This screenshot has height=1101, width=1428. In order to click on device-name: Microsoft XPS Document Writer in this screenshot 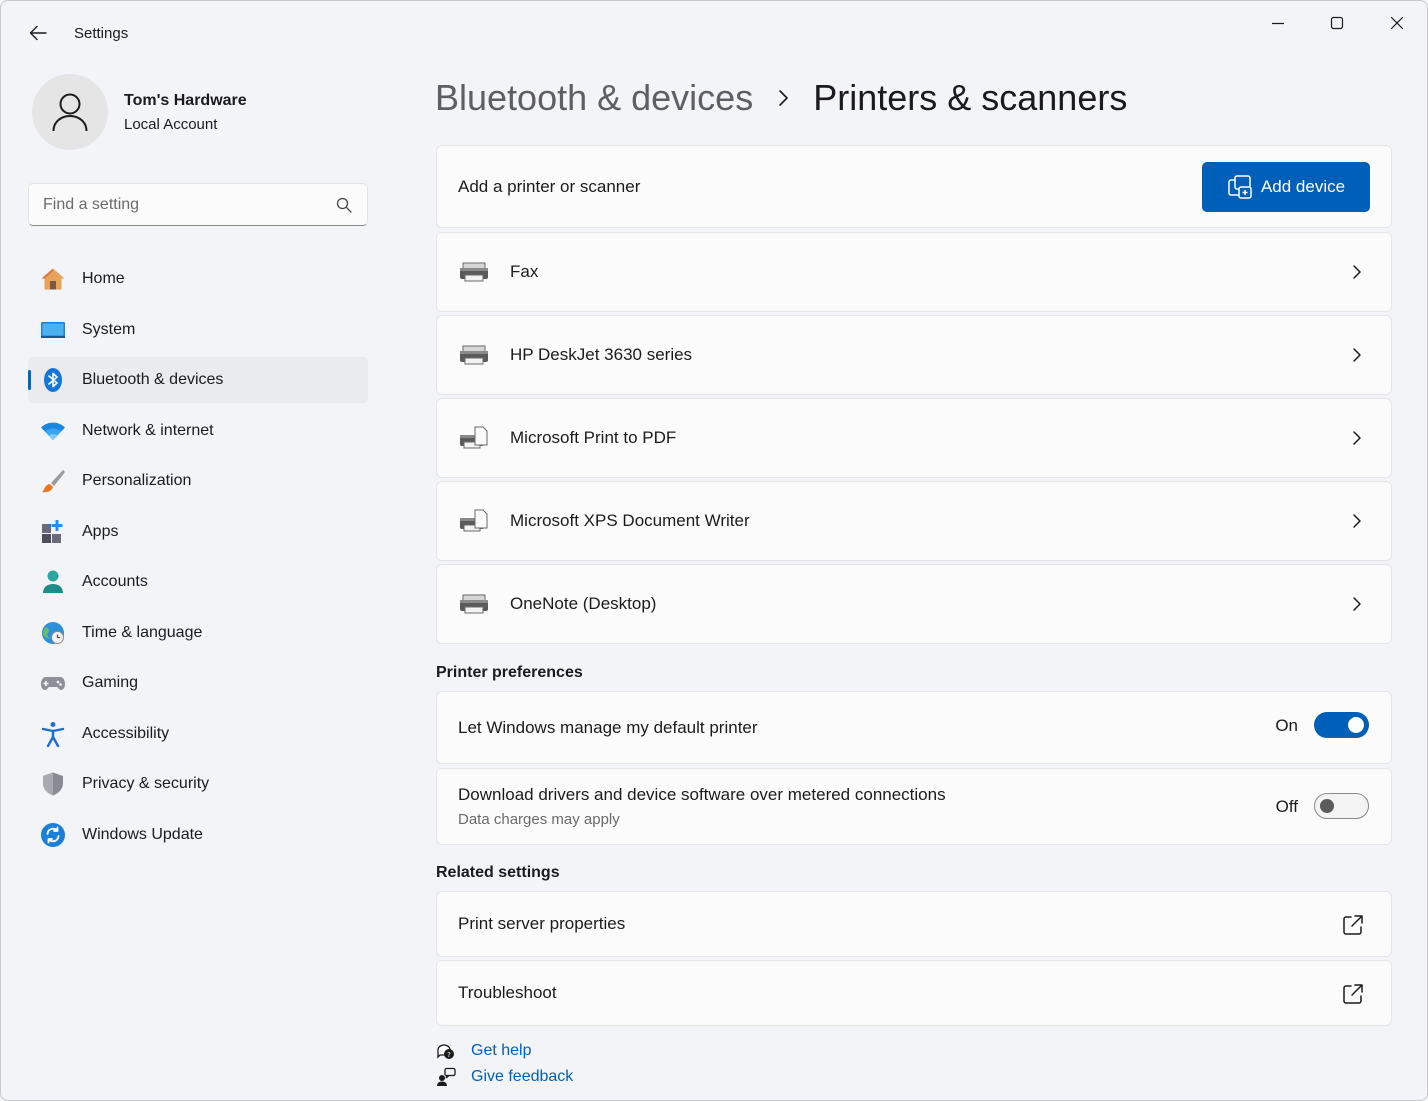, I will do `click(630, 520)`.